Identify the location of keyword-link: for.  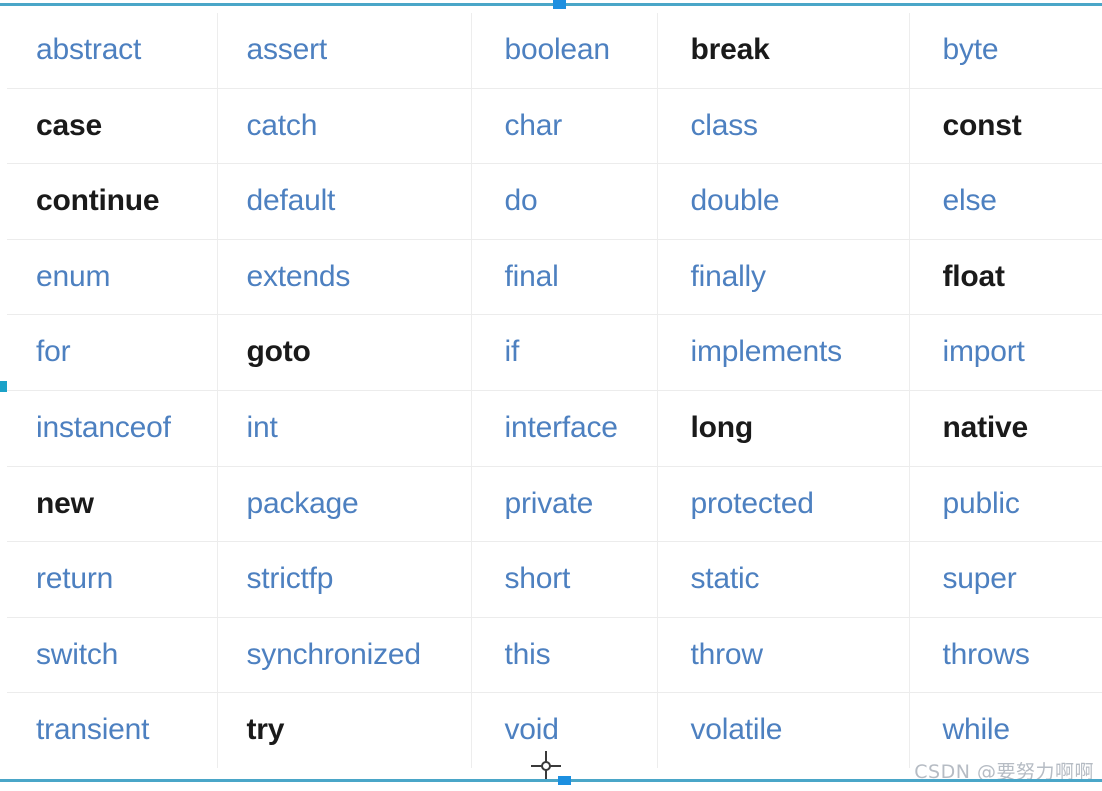
(53, 351).